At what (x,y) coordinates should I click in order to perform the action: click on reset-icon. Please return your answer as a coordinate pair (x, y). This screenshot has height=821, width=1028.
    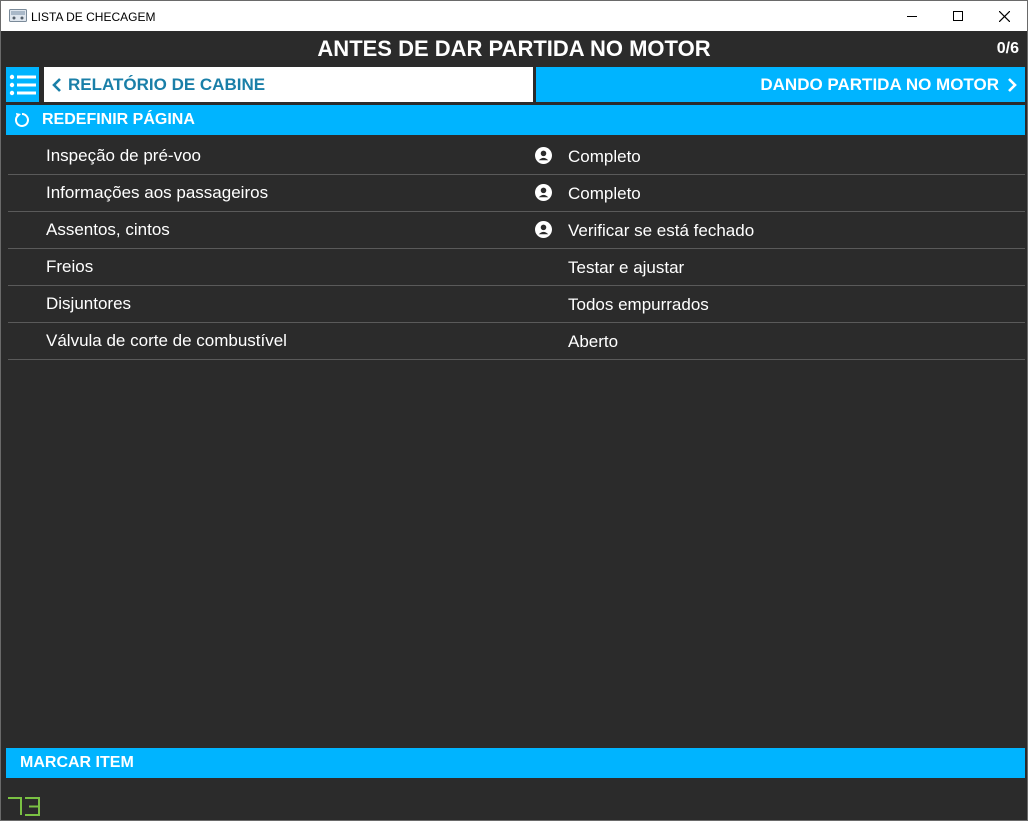
    Looking at the image, I should click on (22, 120).